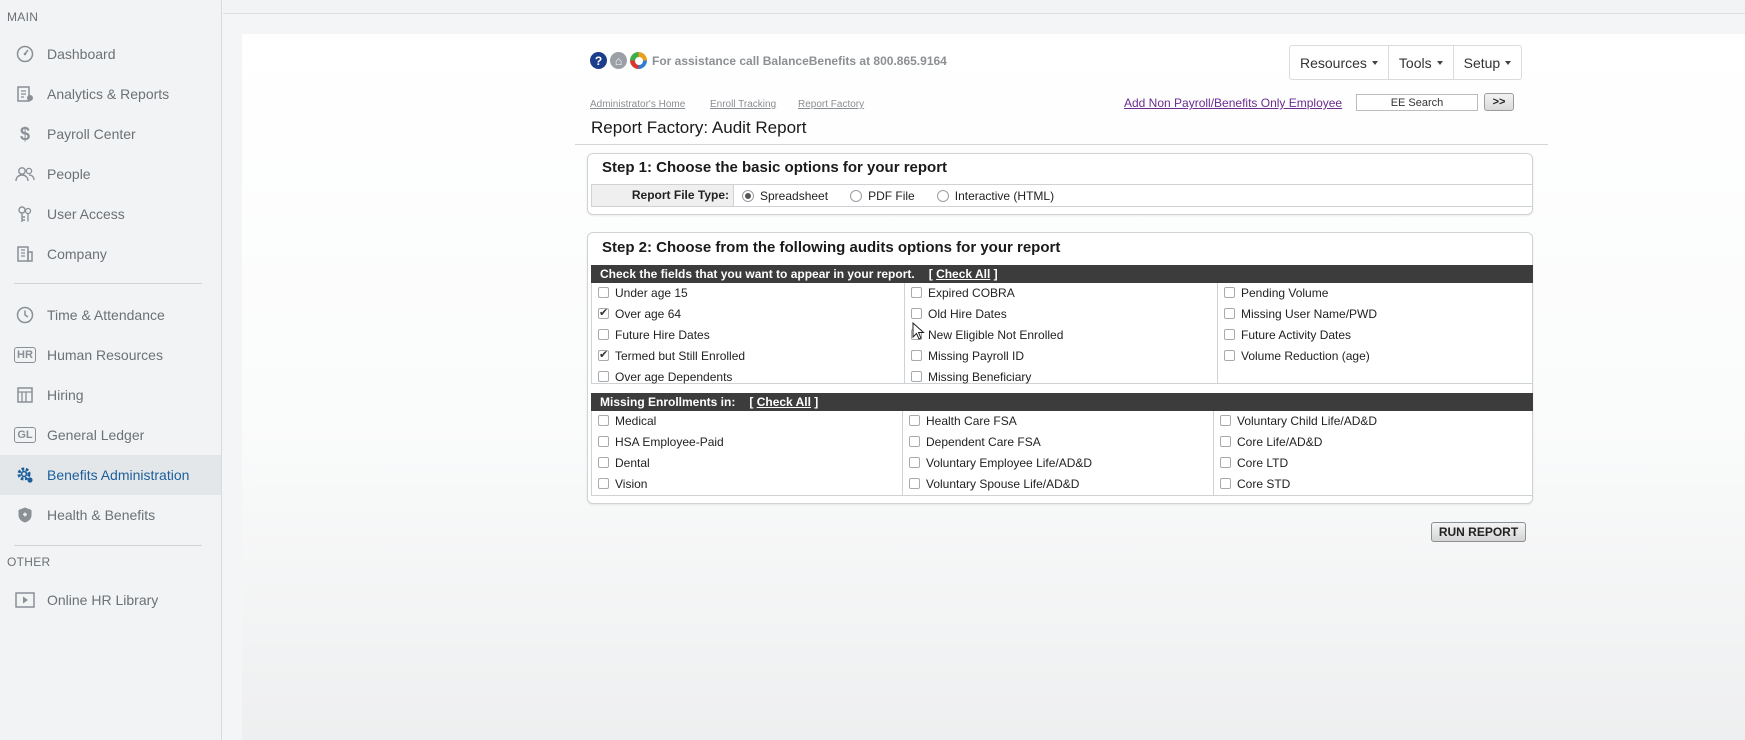 The height and width of the screenshot is (740, 1745). I want to click on sidebar-item-label: Time & Attendance, so click(106, 315).